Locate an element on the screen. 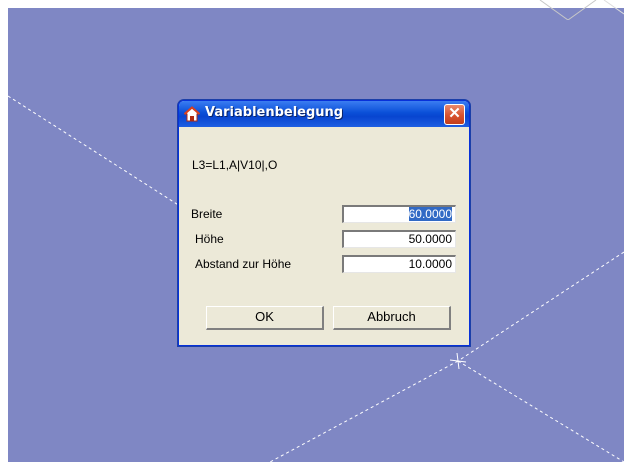  breite-input: 60.0000 is located at coordinates (399, 214).